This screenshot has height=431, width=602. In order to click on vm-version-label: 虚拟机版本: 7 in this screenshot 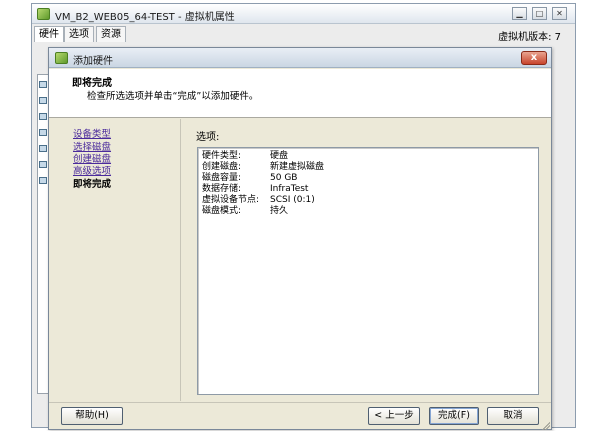, I will do `click(529, 37)`.